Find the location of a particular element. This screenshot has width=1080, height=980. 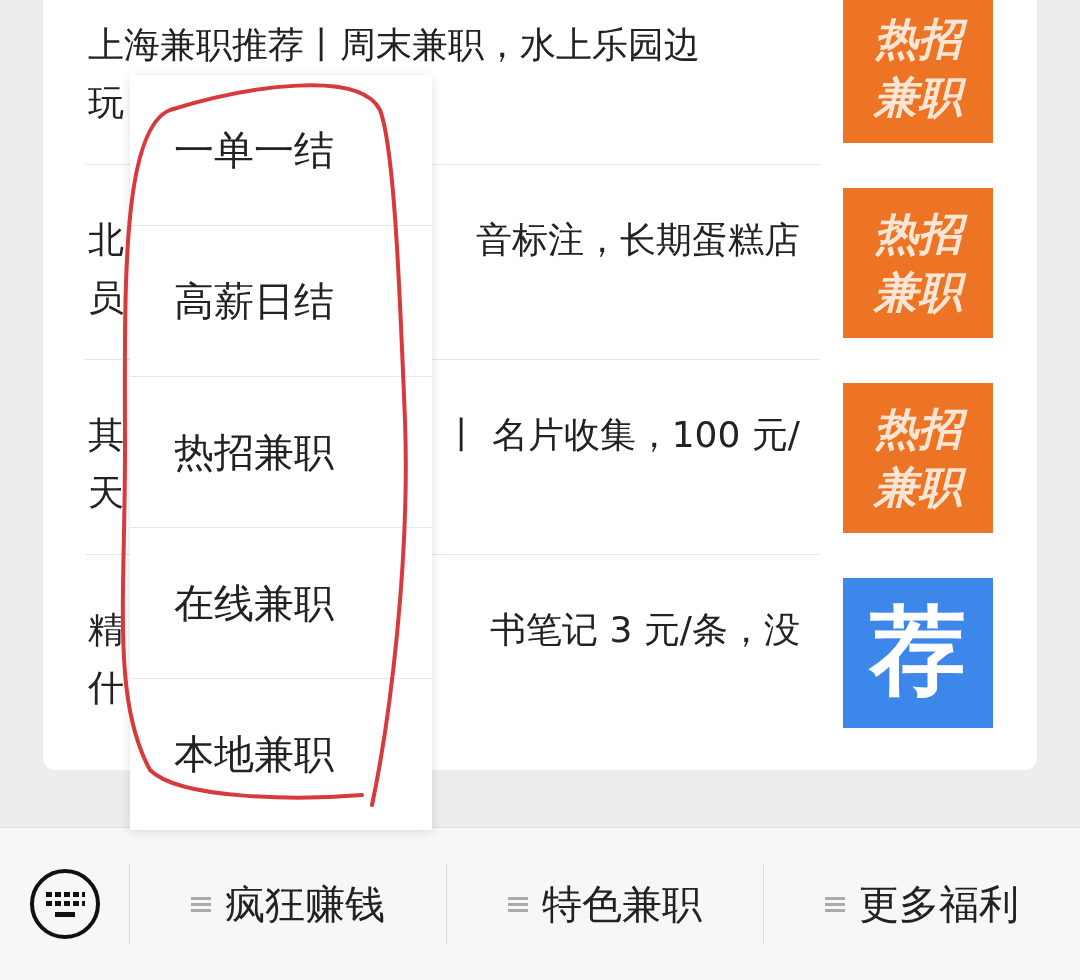

menu-button: 更多福利 is located at coordinates (922, 904).